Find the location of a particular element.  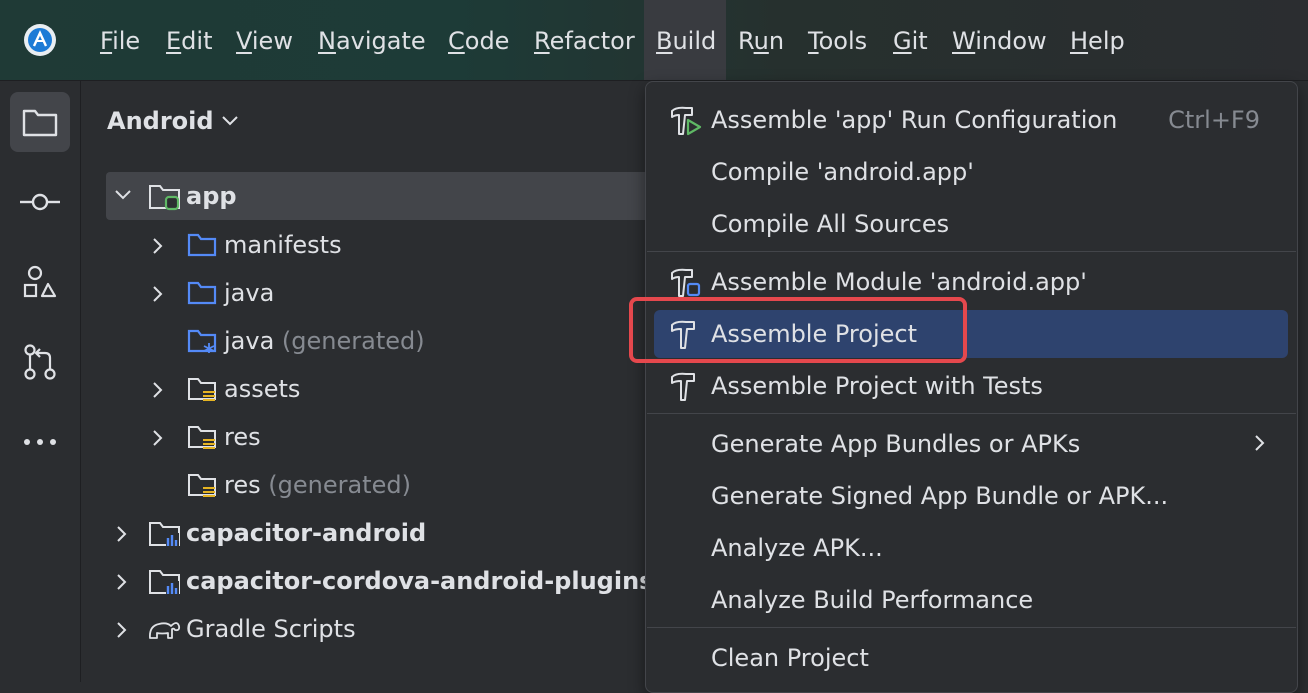

tree-item-manifests: manifests is located at coordinates (366, 245).